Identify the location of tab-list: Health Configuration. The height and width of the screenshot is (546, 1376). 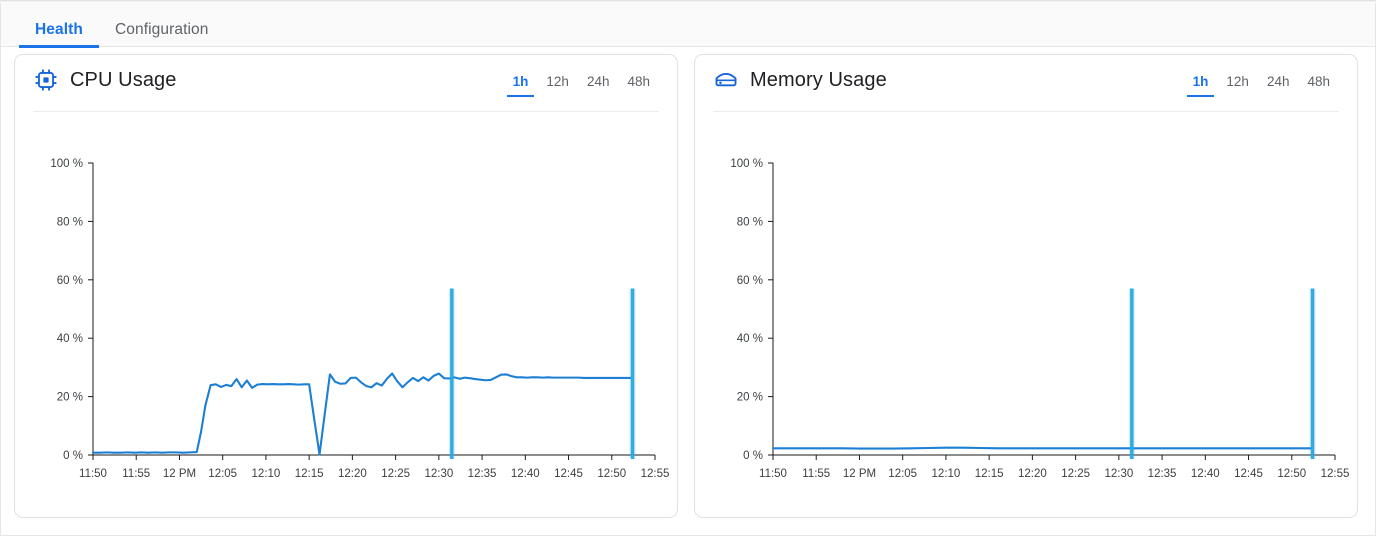
(122, 25).